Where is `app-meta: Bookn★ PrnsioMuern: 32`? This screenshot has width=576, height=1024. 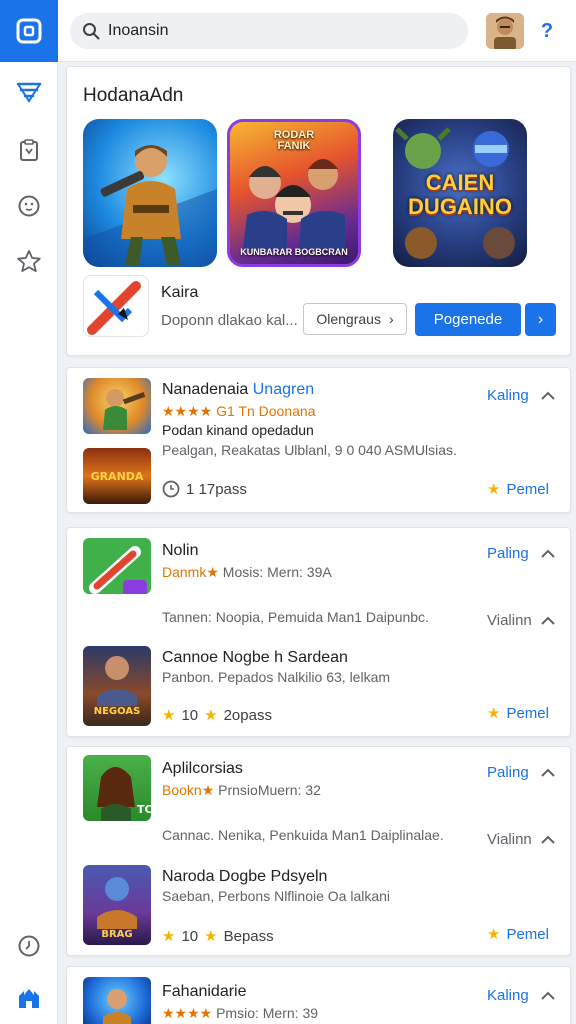 app-meta: Bookn★ PrnsioMuern: 32 is located at coordinates (241, 790).